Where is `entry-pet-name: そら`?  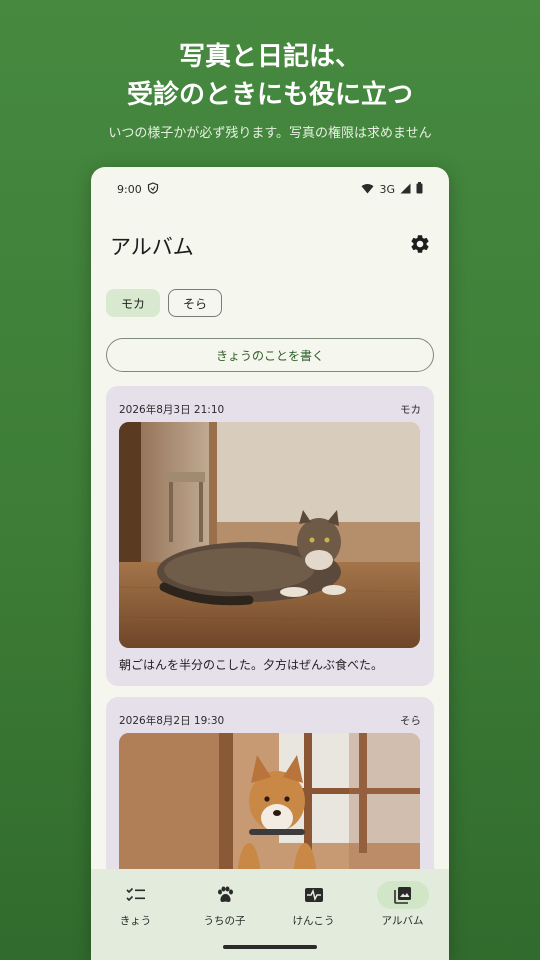 entry-pet-name: そら is located at coordinates (410, 721).